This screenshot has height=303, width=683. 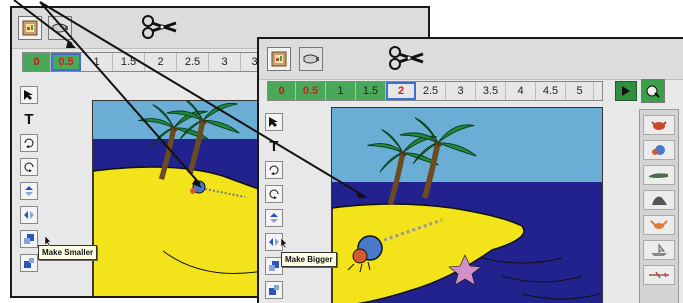 I want to click on ship-stamp-icon, so click(x=659, y=250).